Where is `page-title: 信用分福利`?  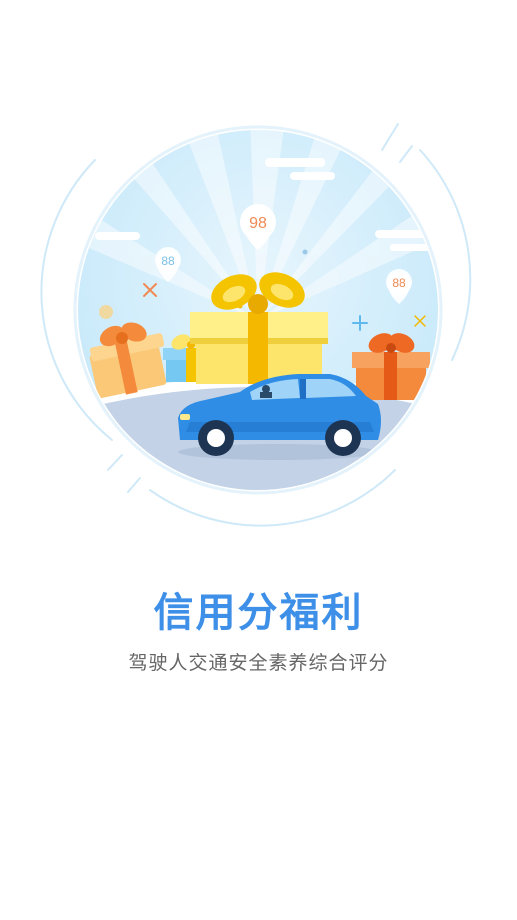
page-title: 信用分福利 is located at coordinates (258, 613).